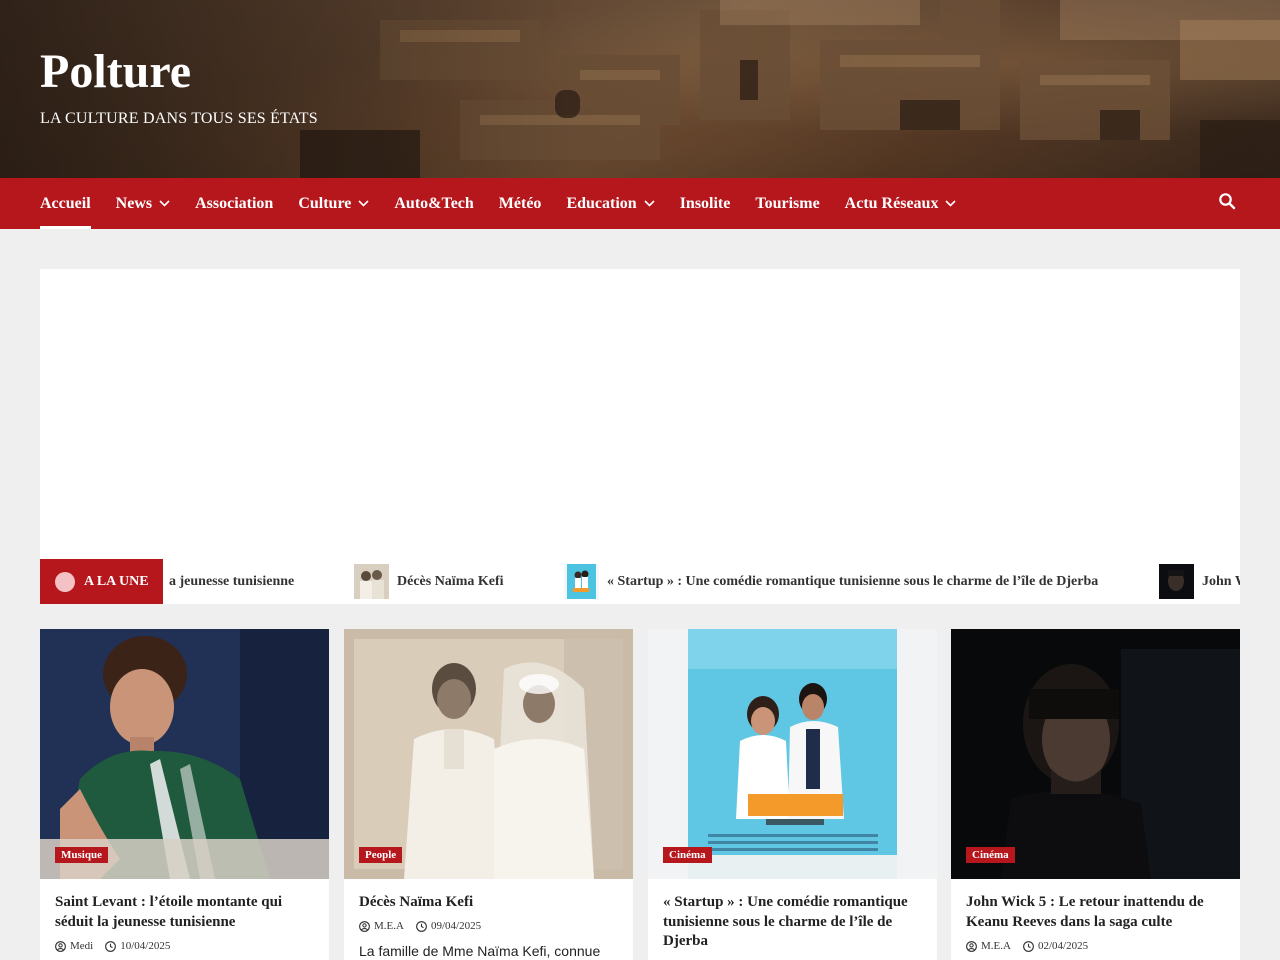 Image resolution: width=1280 pixels, height=960 pixels. What do you see at coordinates (1199, 581) in the screenshot?
I see `ticker-item: John W` at bounding box center [1199, 581].